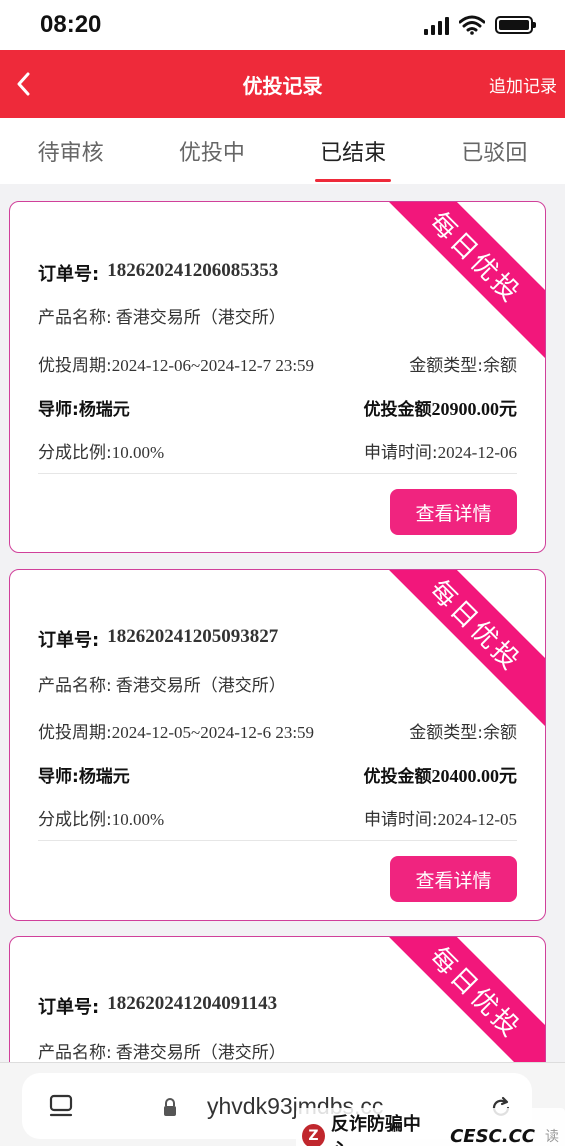 This screenshot has width=565, height=1146. I want to click on period-value: 2024-12-05~2024-12-6 23:59, so click(213, 732).